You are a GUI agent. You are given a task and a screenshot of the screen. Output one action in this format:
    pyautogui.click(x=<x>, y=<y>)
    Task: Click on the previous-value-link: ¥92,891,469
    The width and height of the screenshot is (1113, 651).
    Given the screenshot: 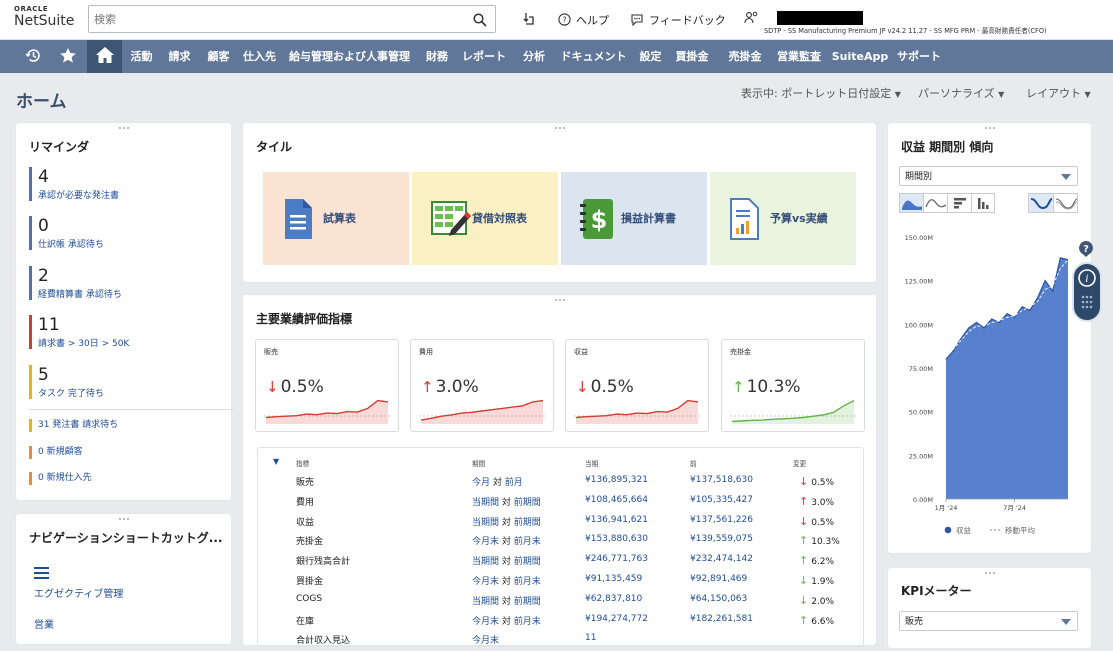 What is the action you would take?
    pyautogui.click(x=718, y=579)
    